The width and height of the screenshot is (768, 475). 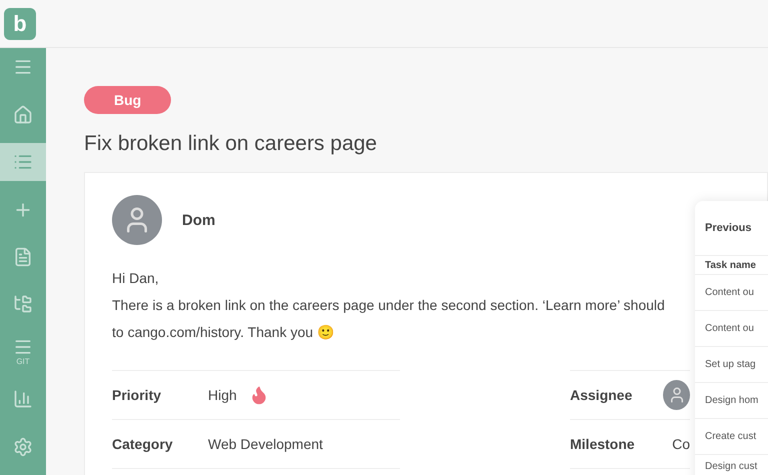 I want to click on task-row: Design hom, so click(x=731, y=401).